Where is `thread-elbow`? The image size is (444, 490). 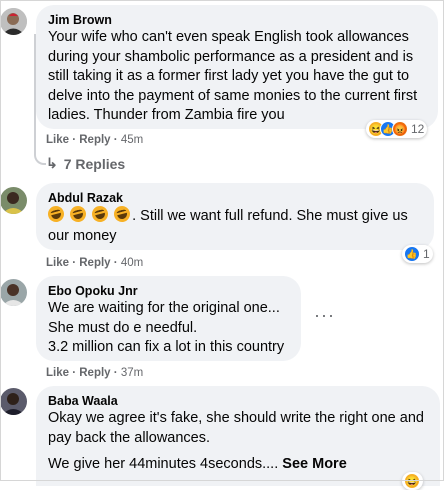 thread-elbow is located at coordinates (40, 156).